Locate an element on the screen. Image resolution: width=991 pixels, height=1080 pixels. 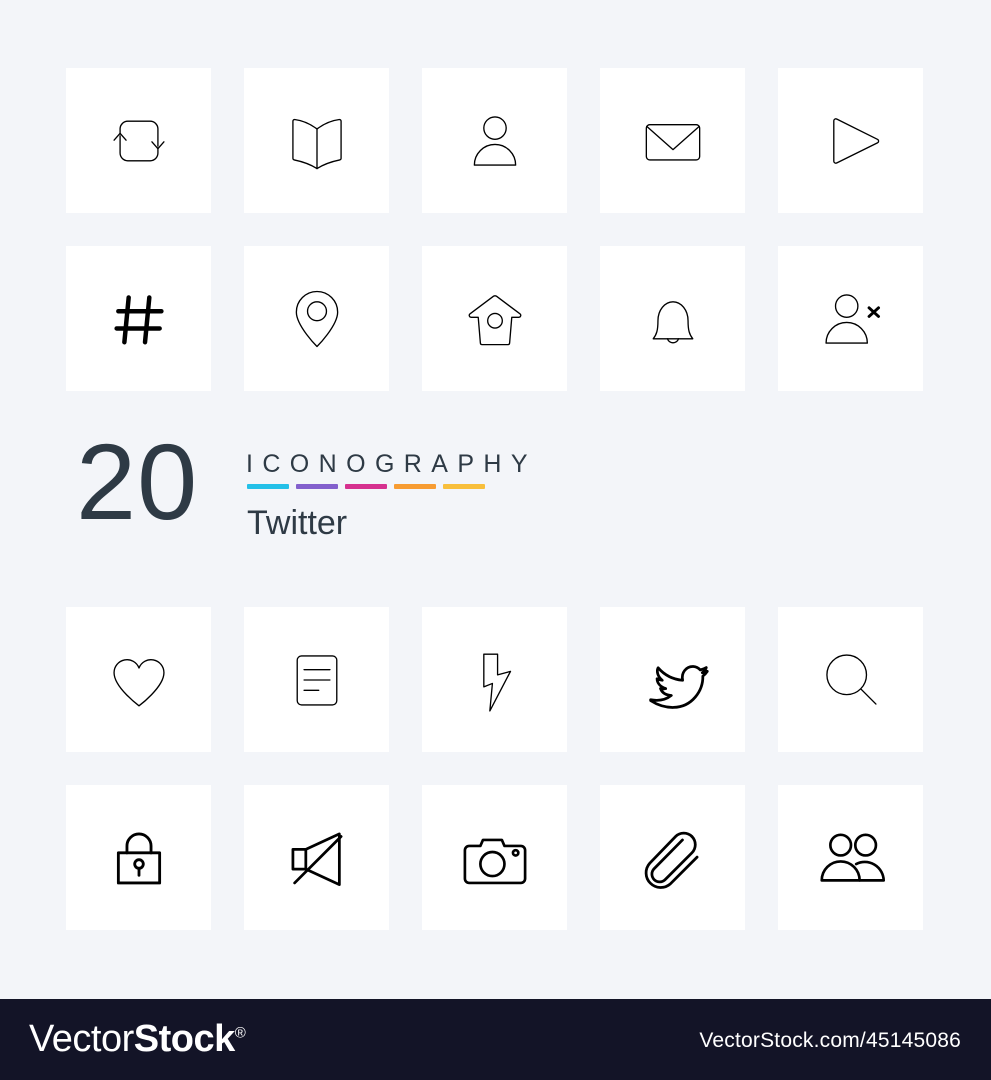
iconography-heading: ICONOGRAPHY is located at coordinates (391, 464).